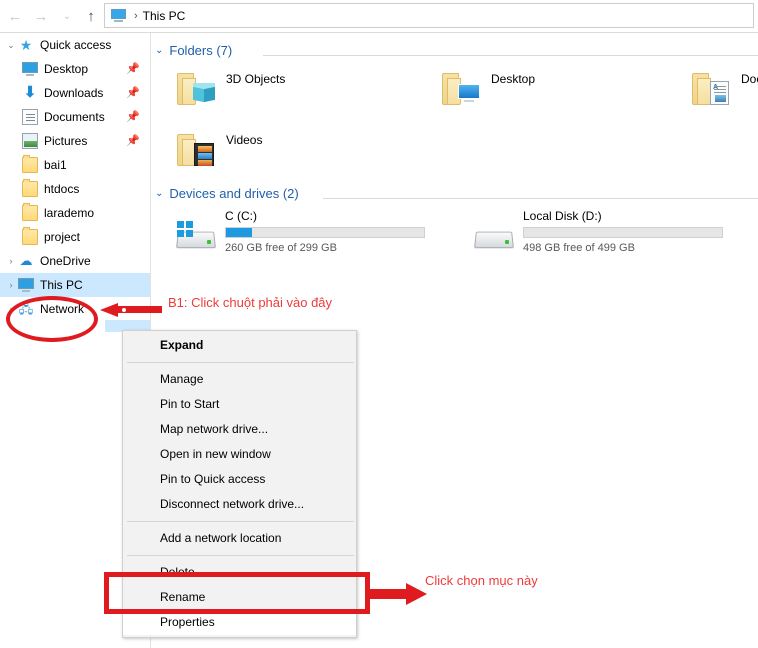  I want to click on navigation-bar: ← → ⌄ ↑ › This PC, so click(379, 16).